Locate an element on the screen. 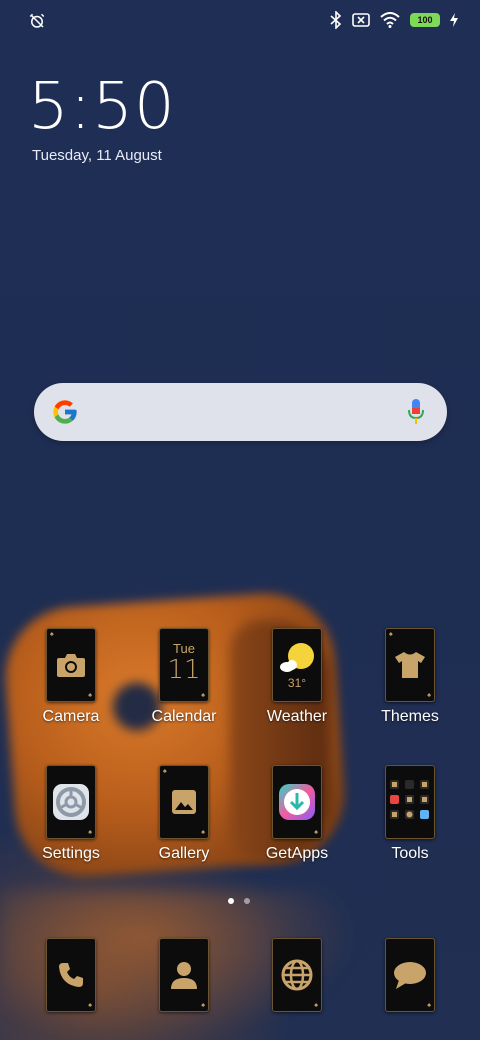 This screenshot has height=1040, width=480. battery-indicator: 100 is located at coordinates (425, 20).